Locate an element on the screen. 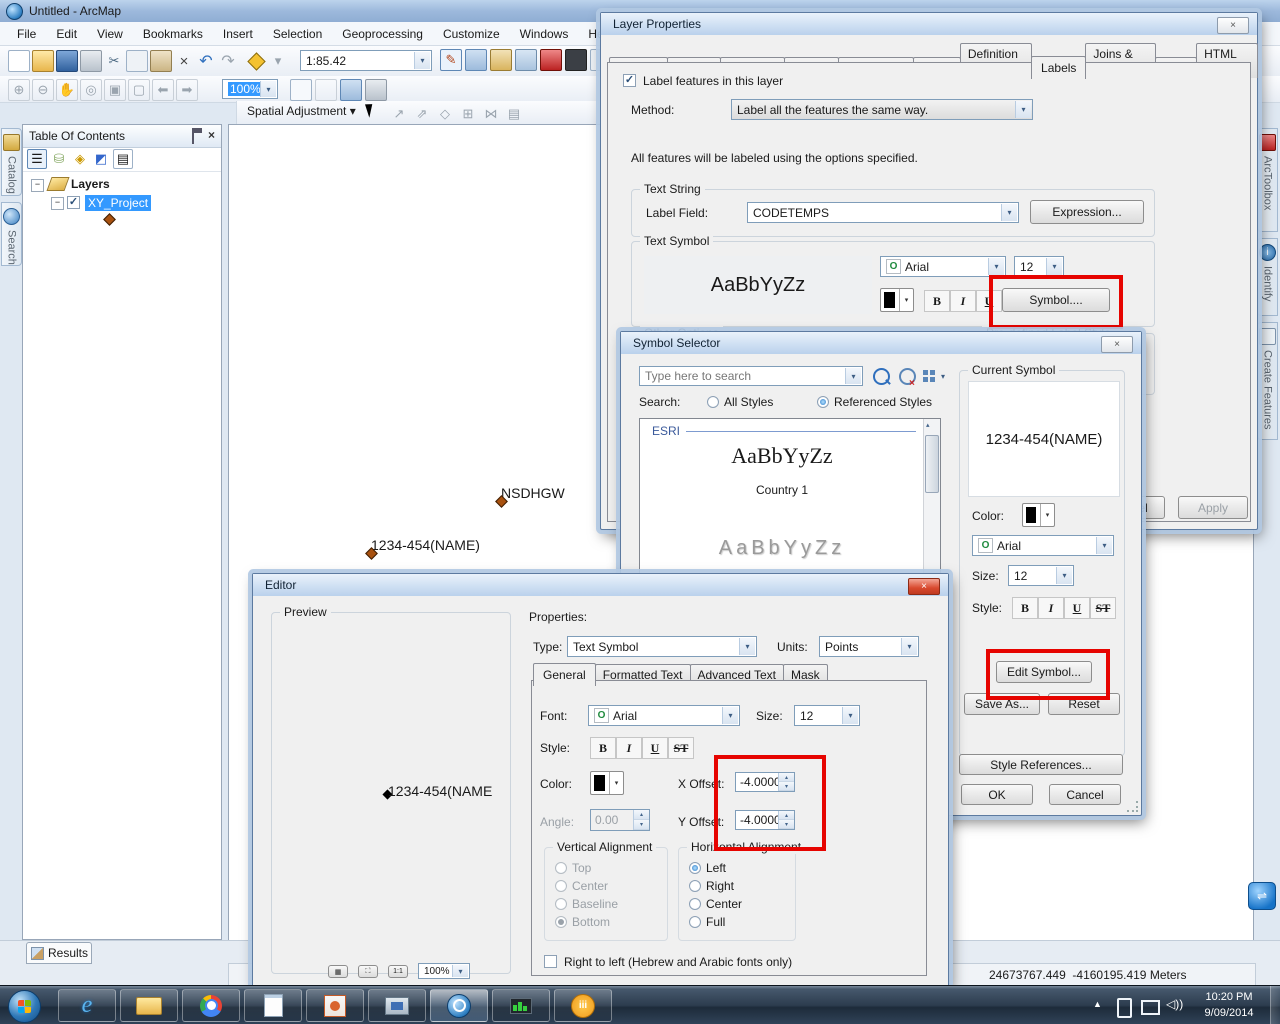 The height and width of the screenshot is (1024, 1280). menu-edit: Edit is located at coordinates (66, 34).